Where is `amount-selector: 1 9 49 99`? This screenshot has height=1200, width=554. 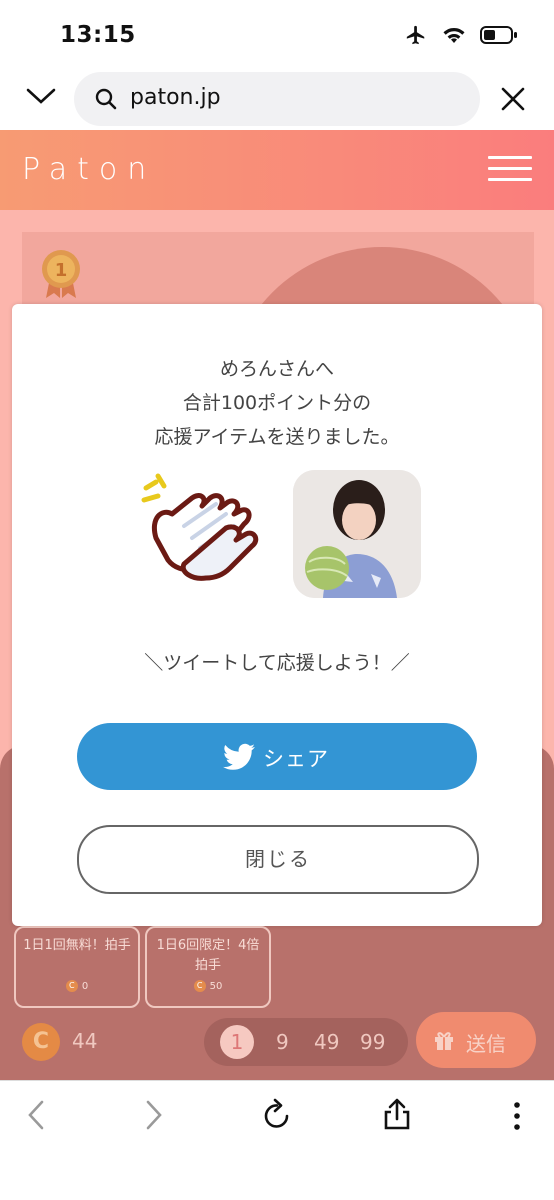 amount-selector: 1 9 49 99 is located at coordinates (306, 1042).